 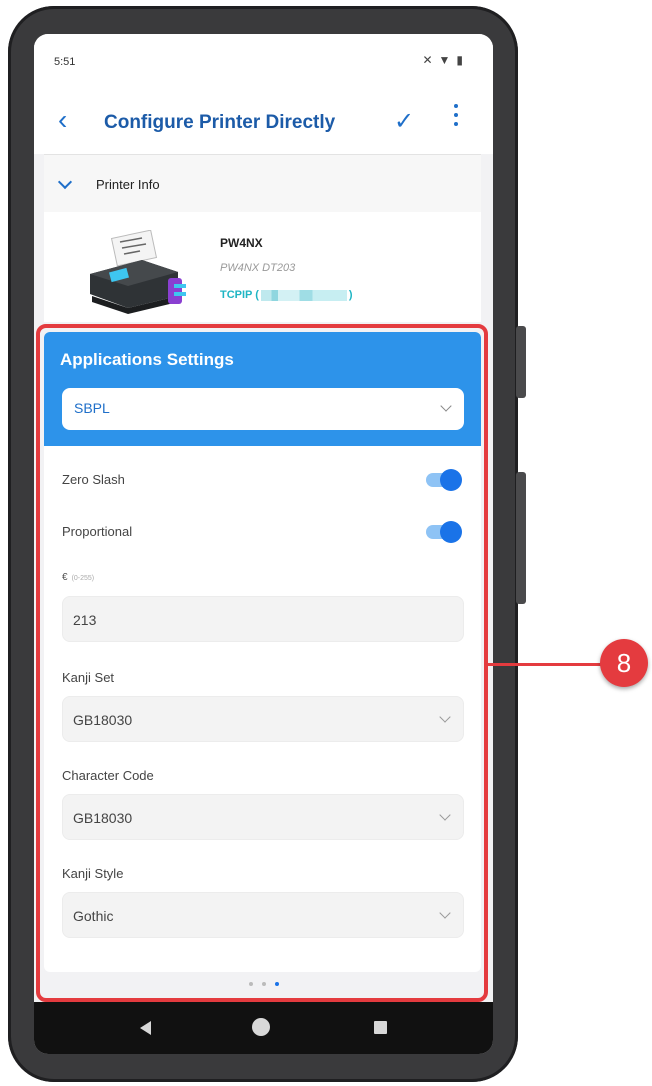 I want to click on connection-suffix: ), so click(x=350, y=295).